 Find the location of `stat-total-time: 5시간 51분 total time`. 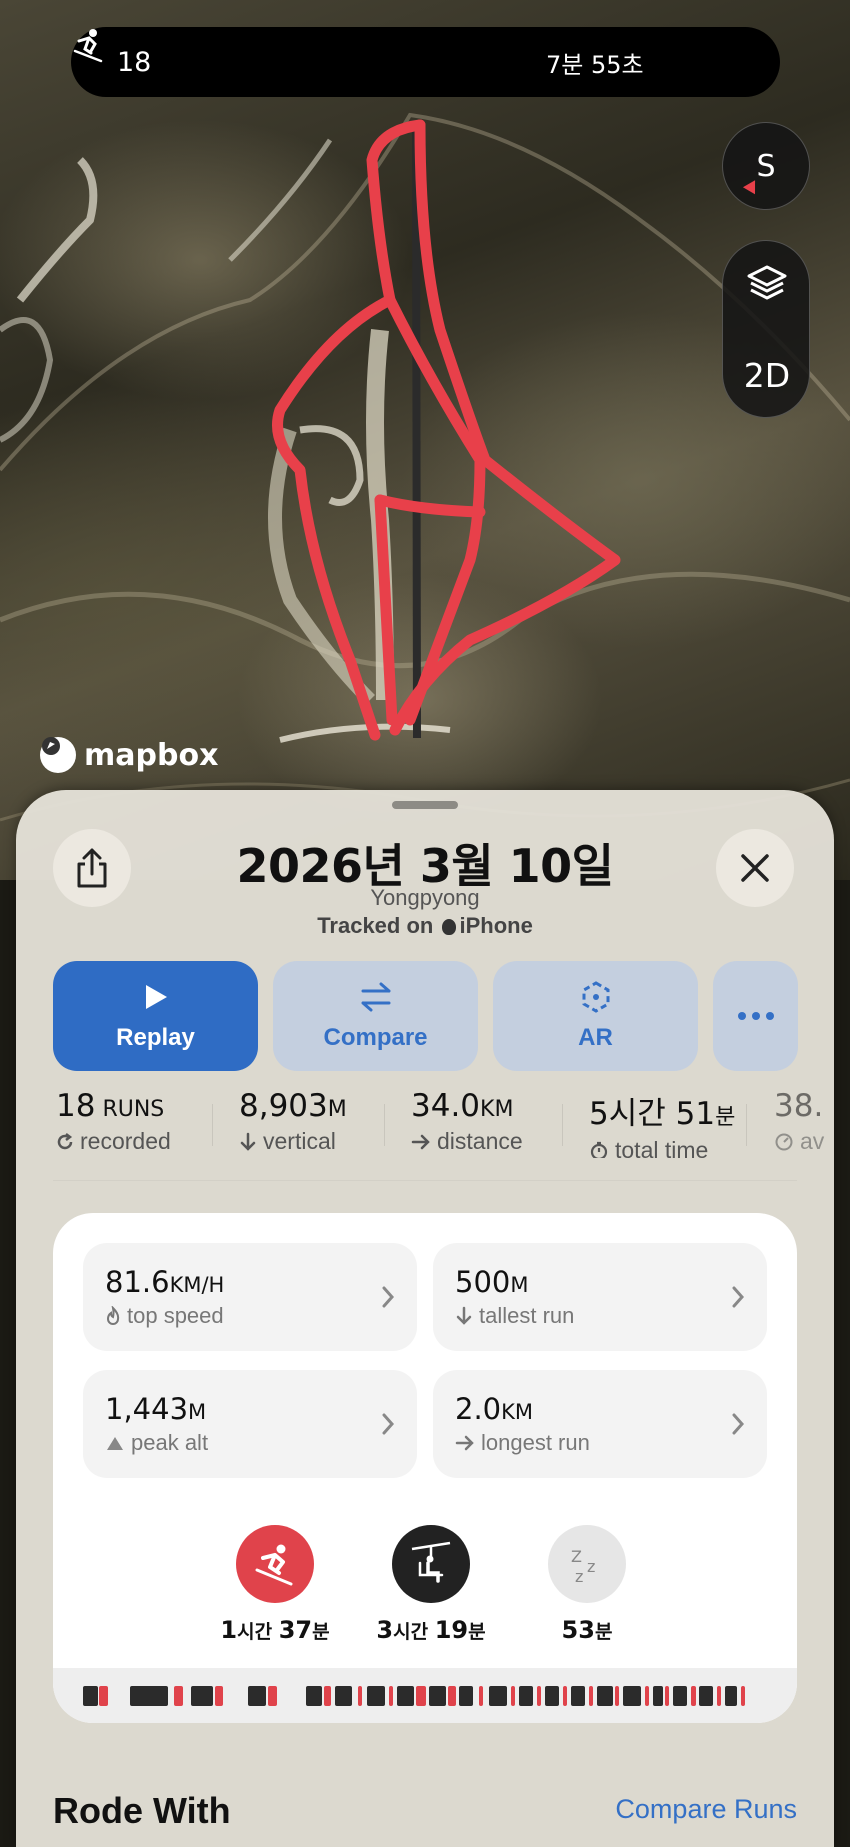

stat-total-time: 5시간 51분 total time is located at coordinates (662, 1123).